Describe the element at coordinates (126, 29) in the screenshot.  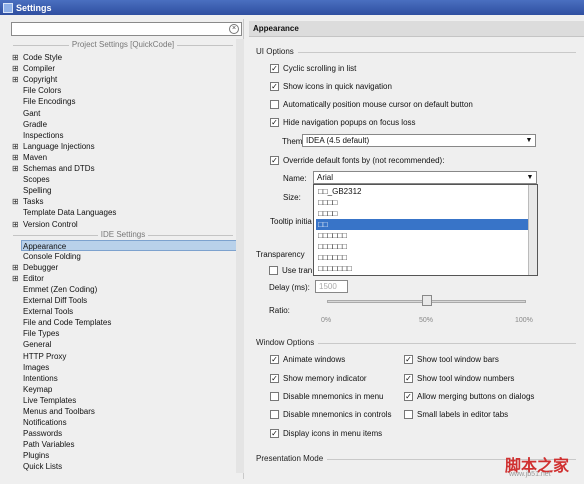
I see `search-input: ×` at that location.